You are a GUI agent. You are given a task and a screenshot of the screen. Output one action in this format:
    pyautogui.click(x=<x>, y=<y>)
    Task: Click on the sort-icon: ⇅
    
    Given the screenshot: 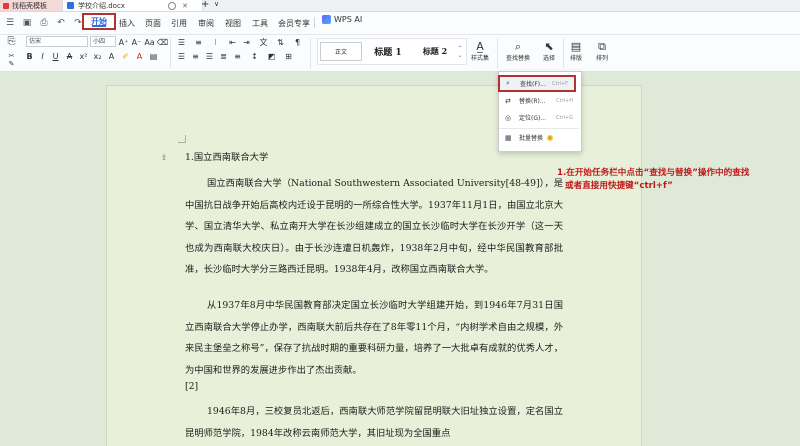 What is the action you would take?
    pyautogui.click(x=280, y=42)
    